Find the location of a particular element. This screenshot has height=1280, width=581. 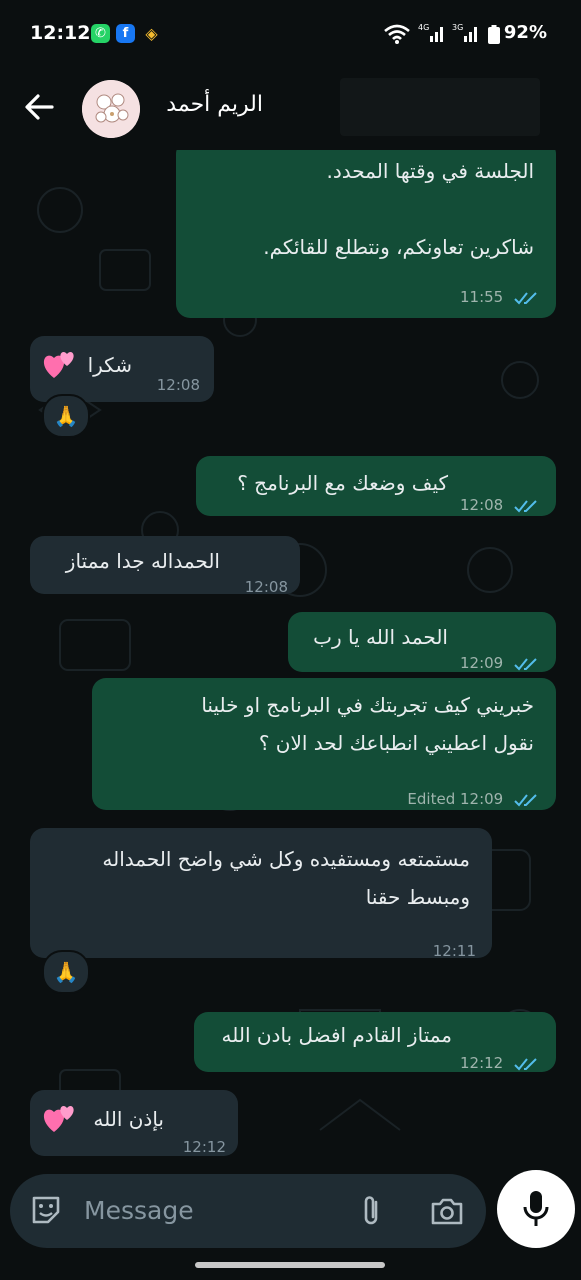

composer-bar: Message is located at coordinates (290, 1225).